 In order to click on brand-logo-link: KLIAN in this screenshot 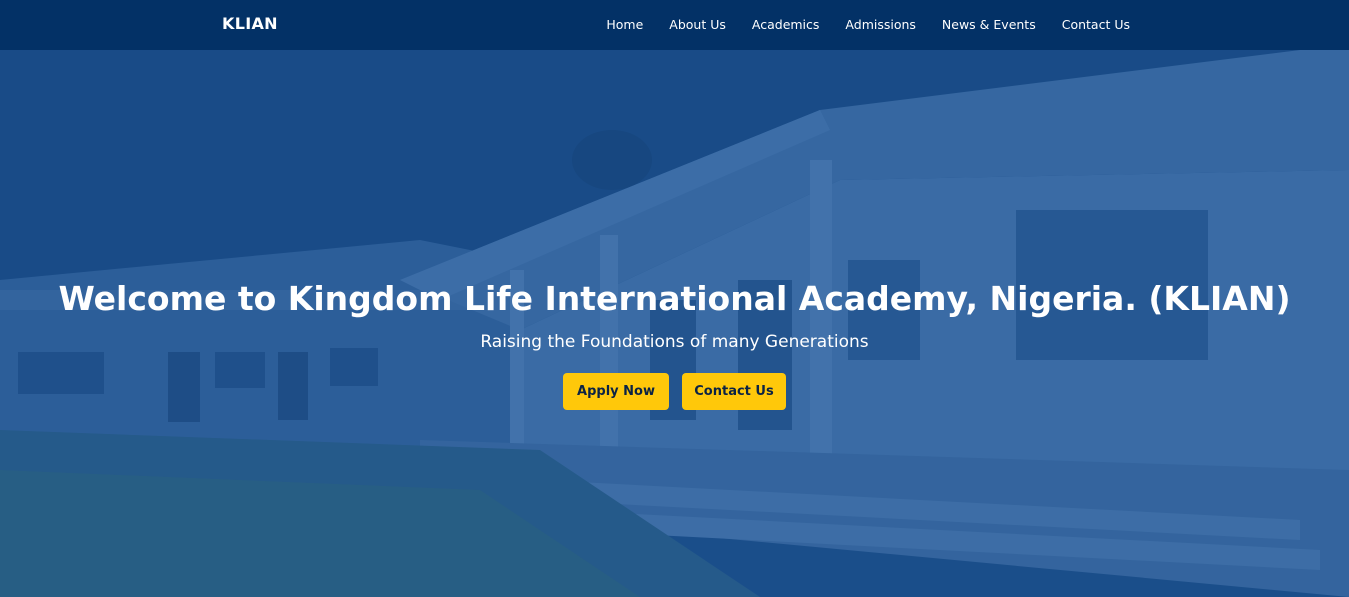, I will do `click(250, 23)`.